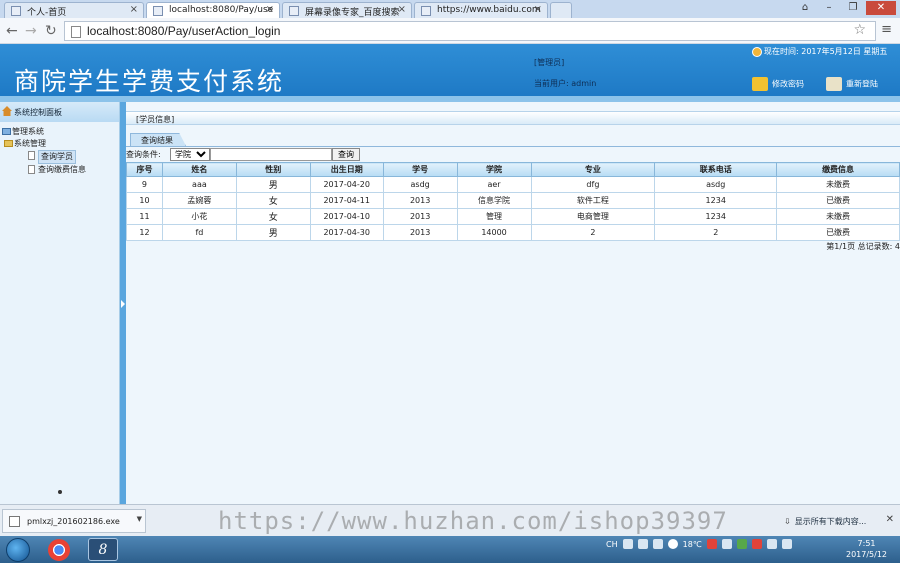 The height and width of the screenshot is (563, 900). What do you see at coordinates (866, 543) in the screenshot?
I see `clock-time: 7:51` at bounding box center [866, 543].